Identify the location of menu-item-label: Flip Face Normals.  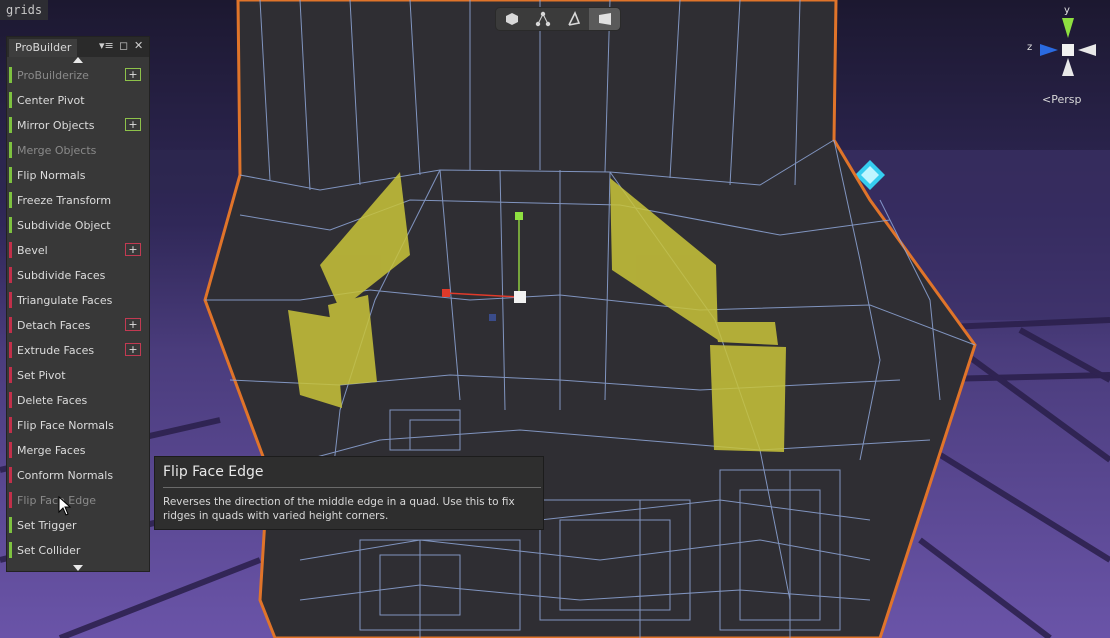
(65, 425).